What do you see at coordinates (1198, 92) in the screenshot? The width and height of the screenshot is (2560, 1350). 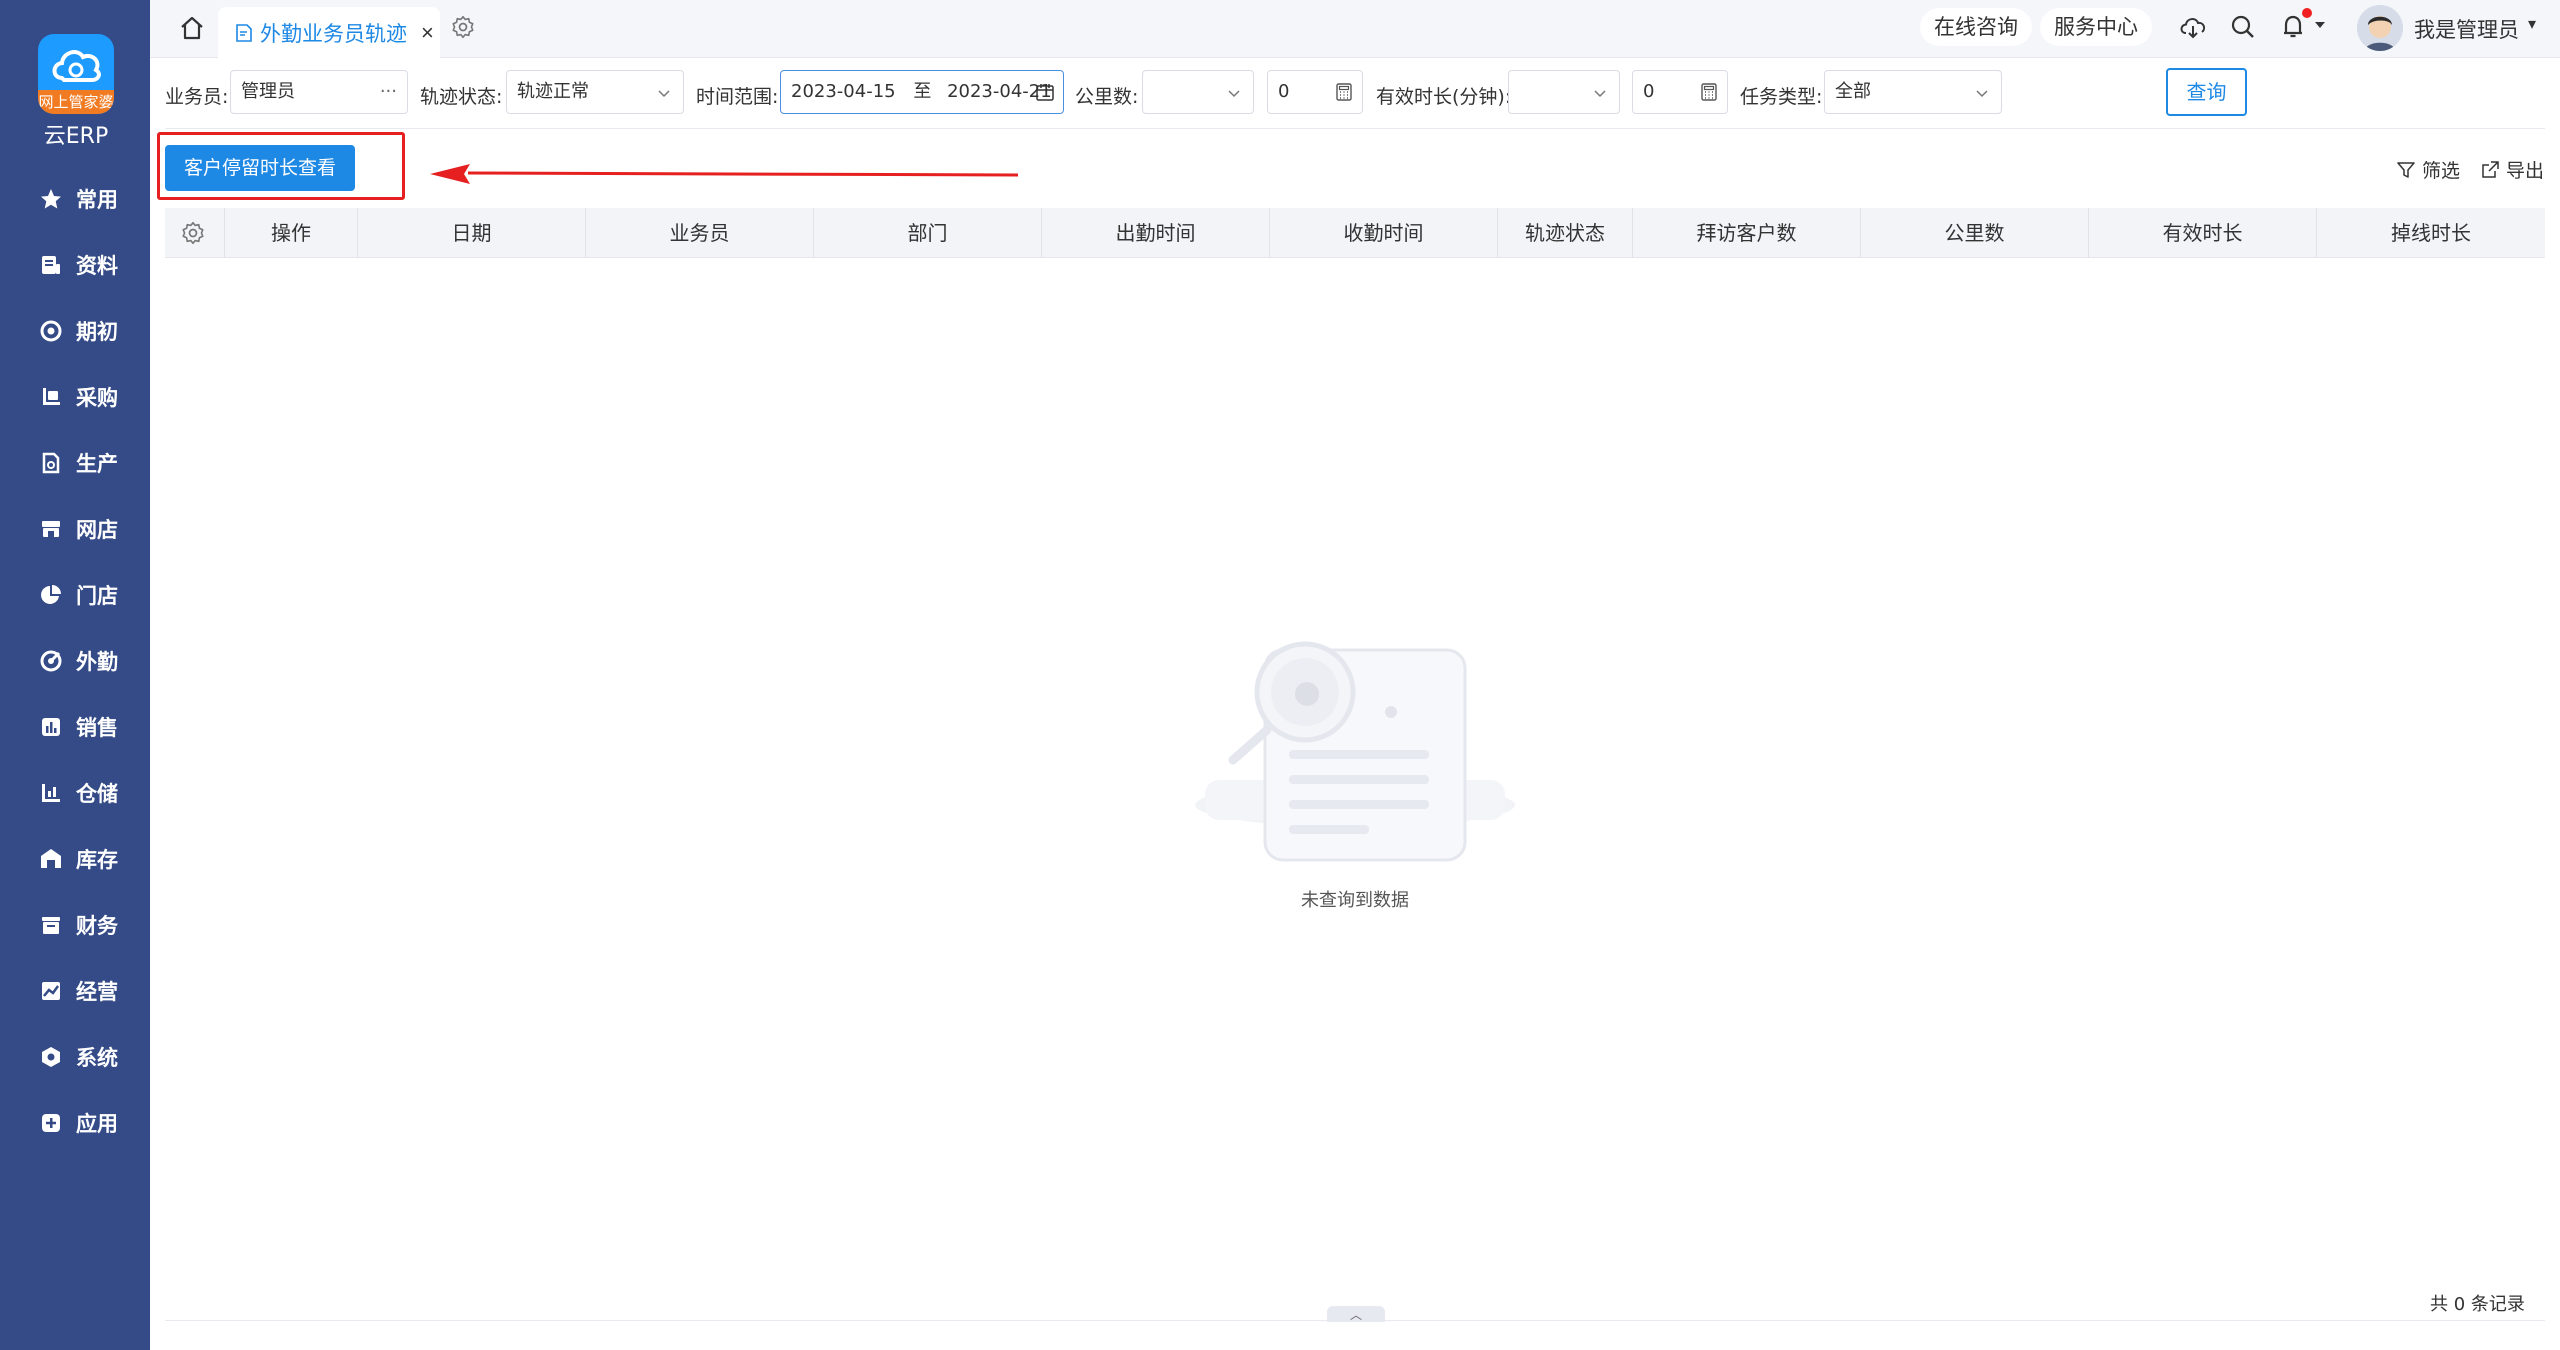 I see `km-operator-select` at bounding box center [1198, 92].